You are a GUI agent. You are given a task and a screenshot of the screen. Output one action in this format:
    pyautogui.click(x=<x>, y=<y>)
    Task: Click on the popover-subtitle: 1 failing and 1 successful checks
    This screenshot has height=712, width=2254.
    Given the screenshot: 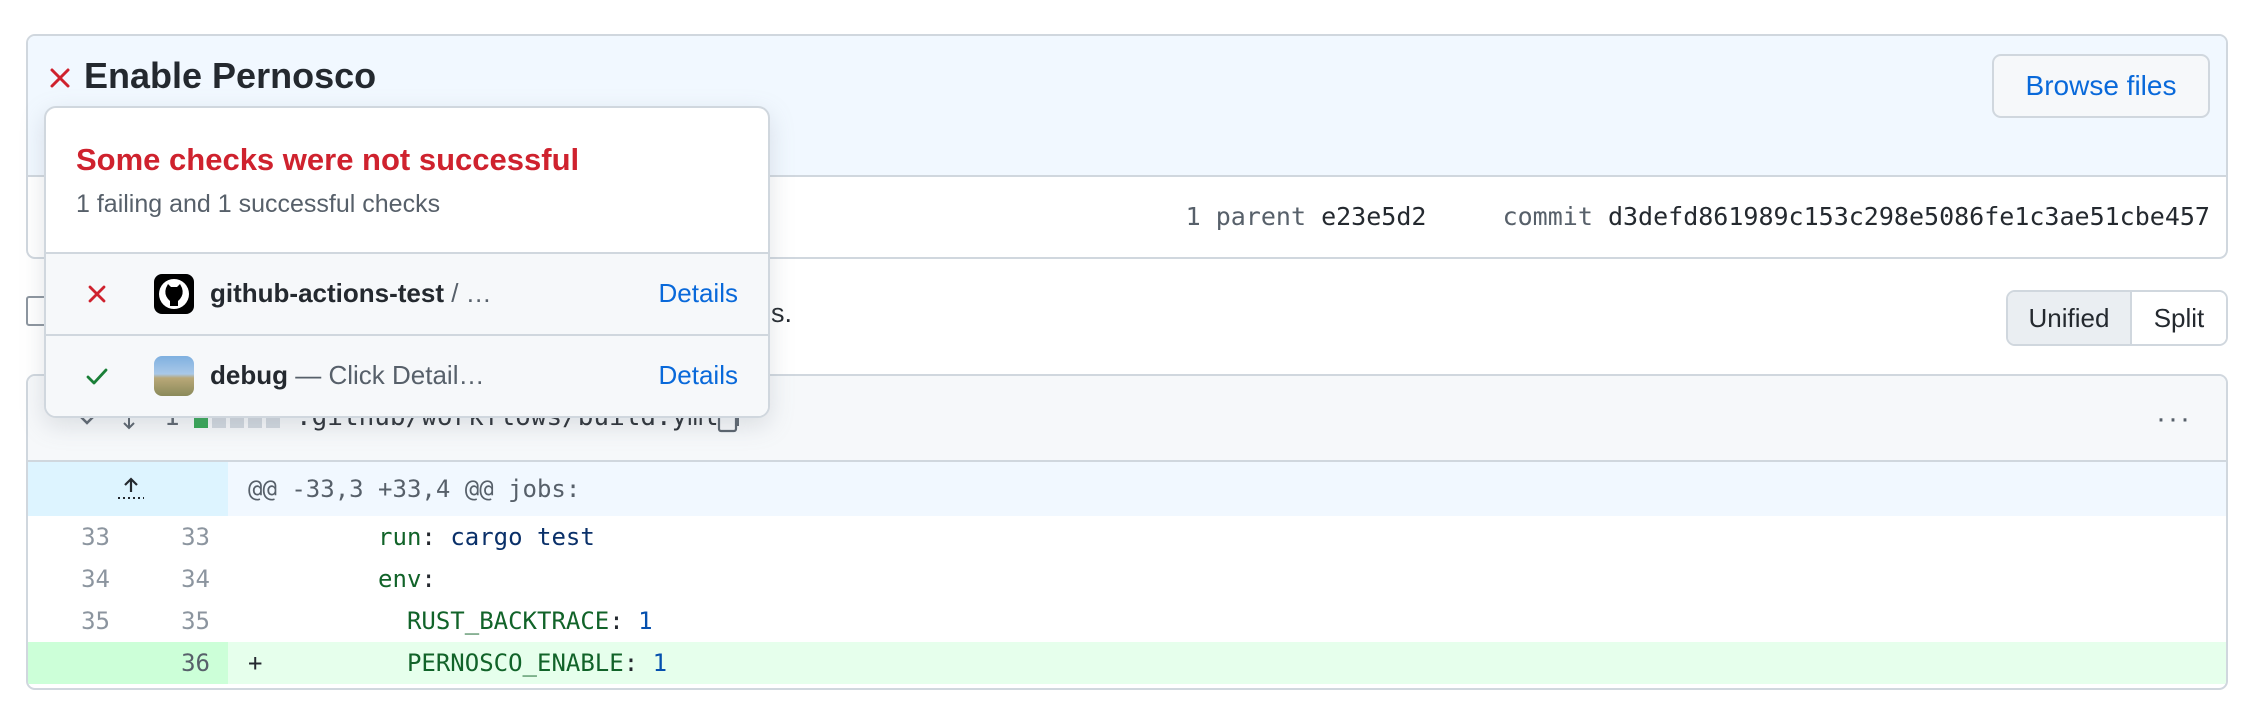 What is the action you would take?
    pyautogui.click(x=258, y=204)
    